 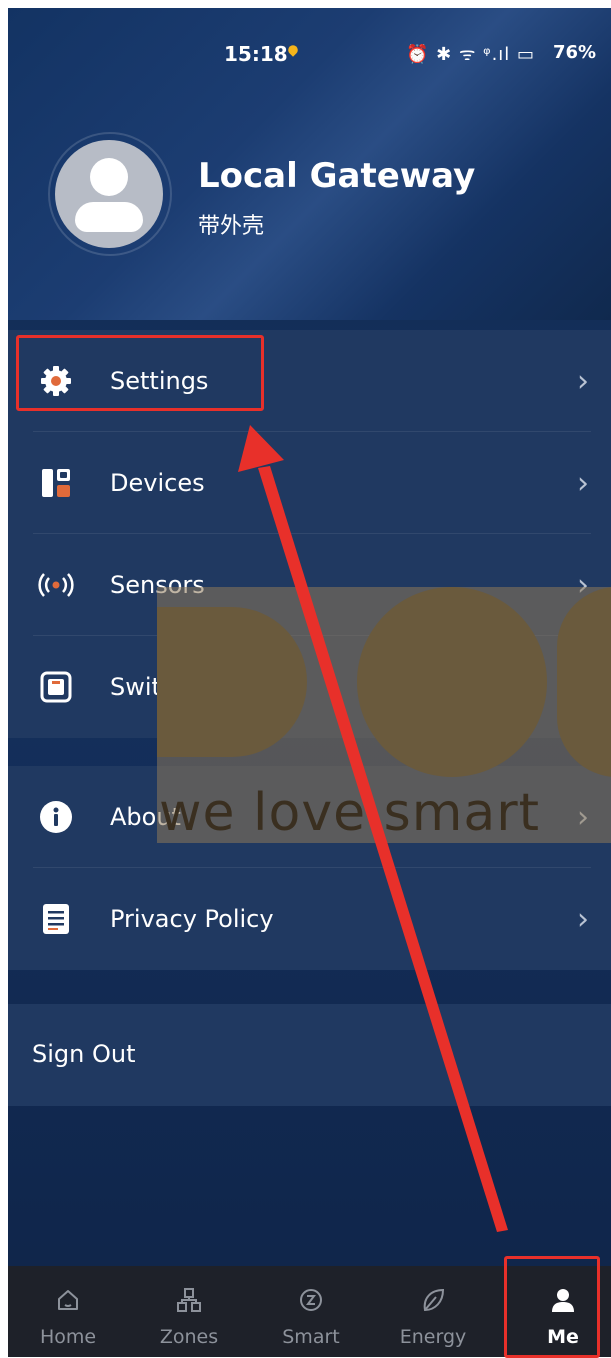 What do you see at coordinates (145, 817) in the screenshot?
I see `menu-item-label: About` at bounding box center [145, 817].